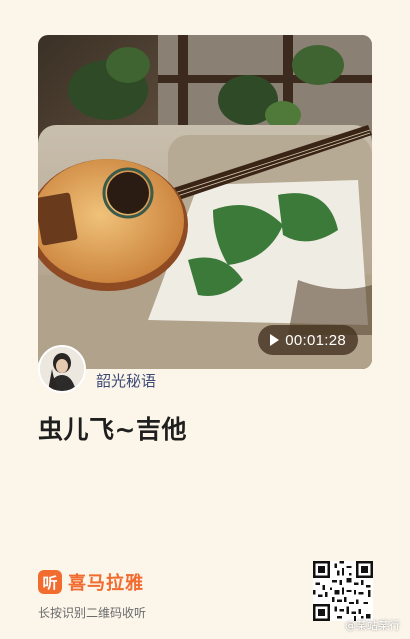 This screenshot has width=410, height=639. I want to click on scan-hint: 长按识别二维码收听, so click(92, 613).